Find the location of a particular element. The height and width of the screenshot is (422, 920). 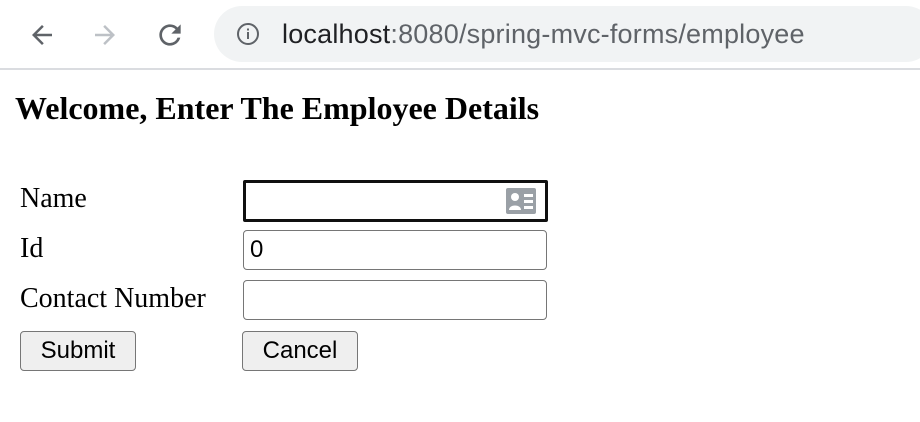

arrow-left-icon is located at coordinates (42, 35).